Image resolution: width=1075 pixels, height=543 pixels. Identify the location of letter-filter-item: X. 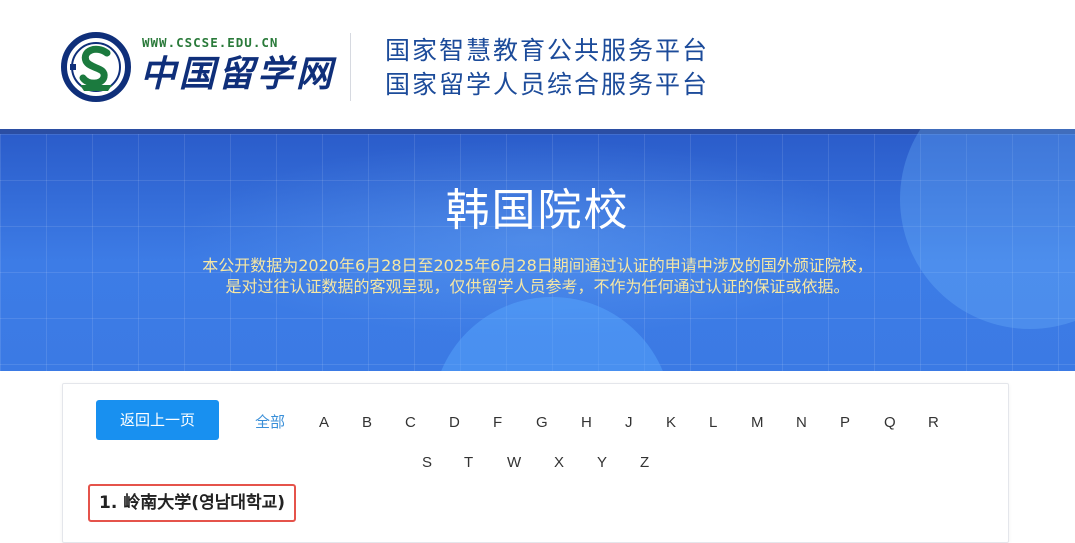
(559, 463).